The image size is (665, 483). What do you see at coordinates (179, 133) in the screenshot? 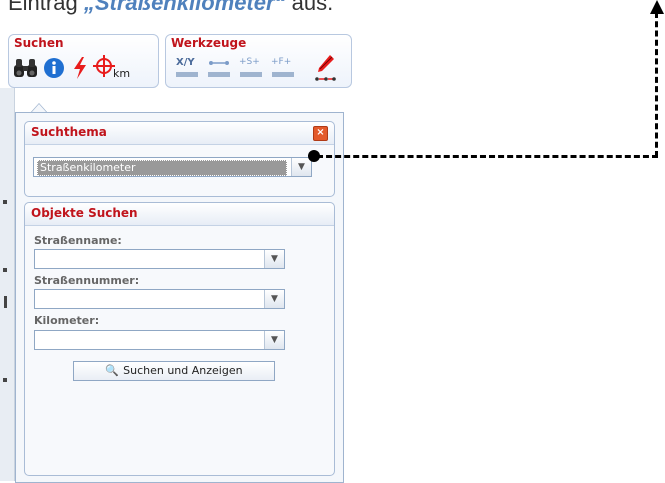
I see `suchthema-header: Suchthema ×` at bounding box center [179, 133].